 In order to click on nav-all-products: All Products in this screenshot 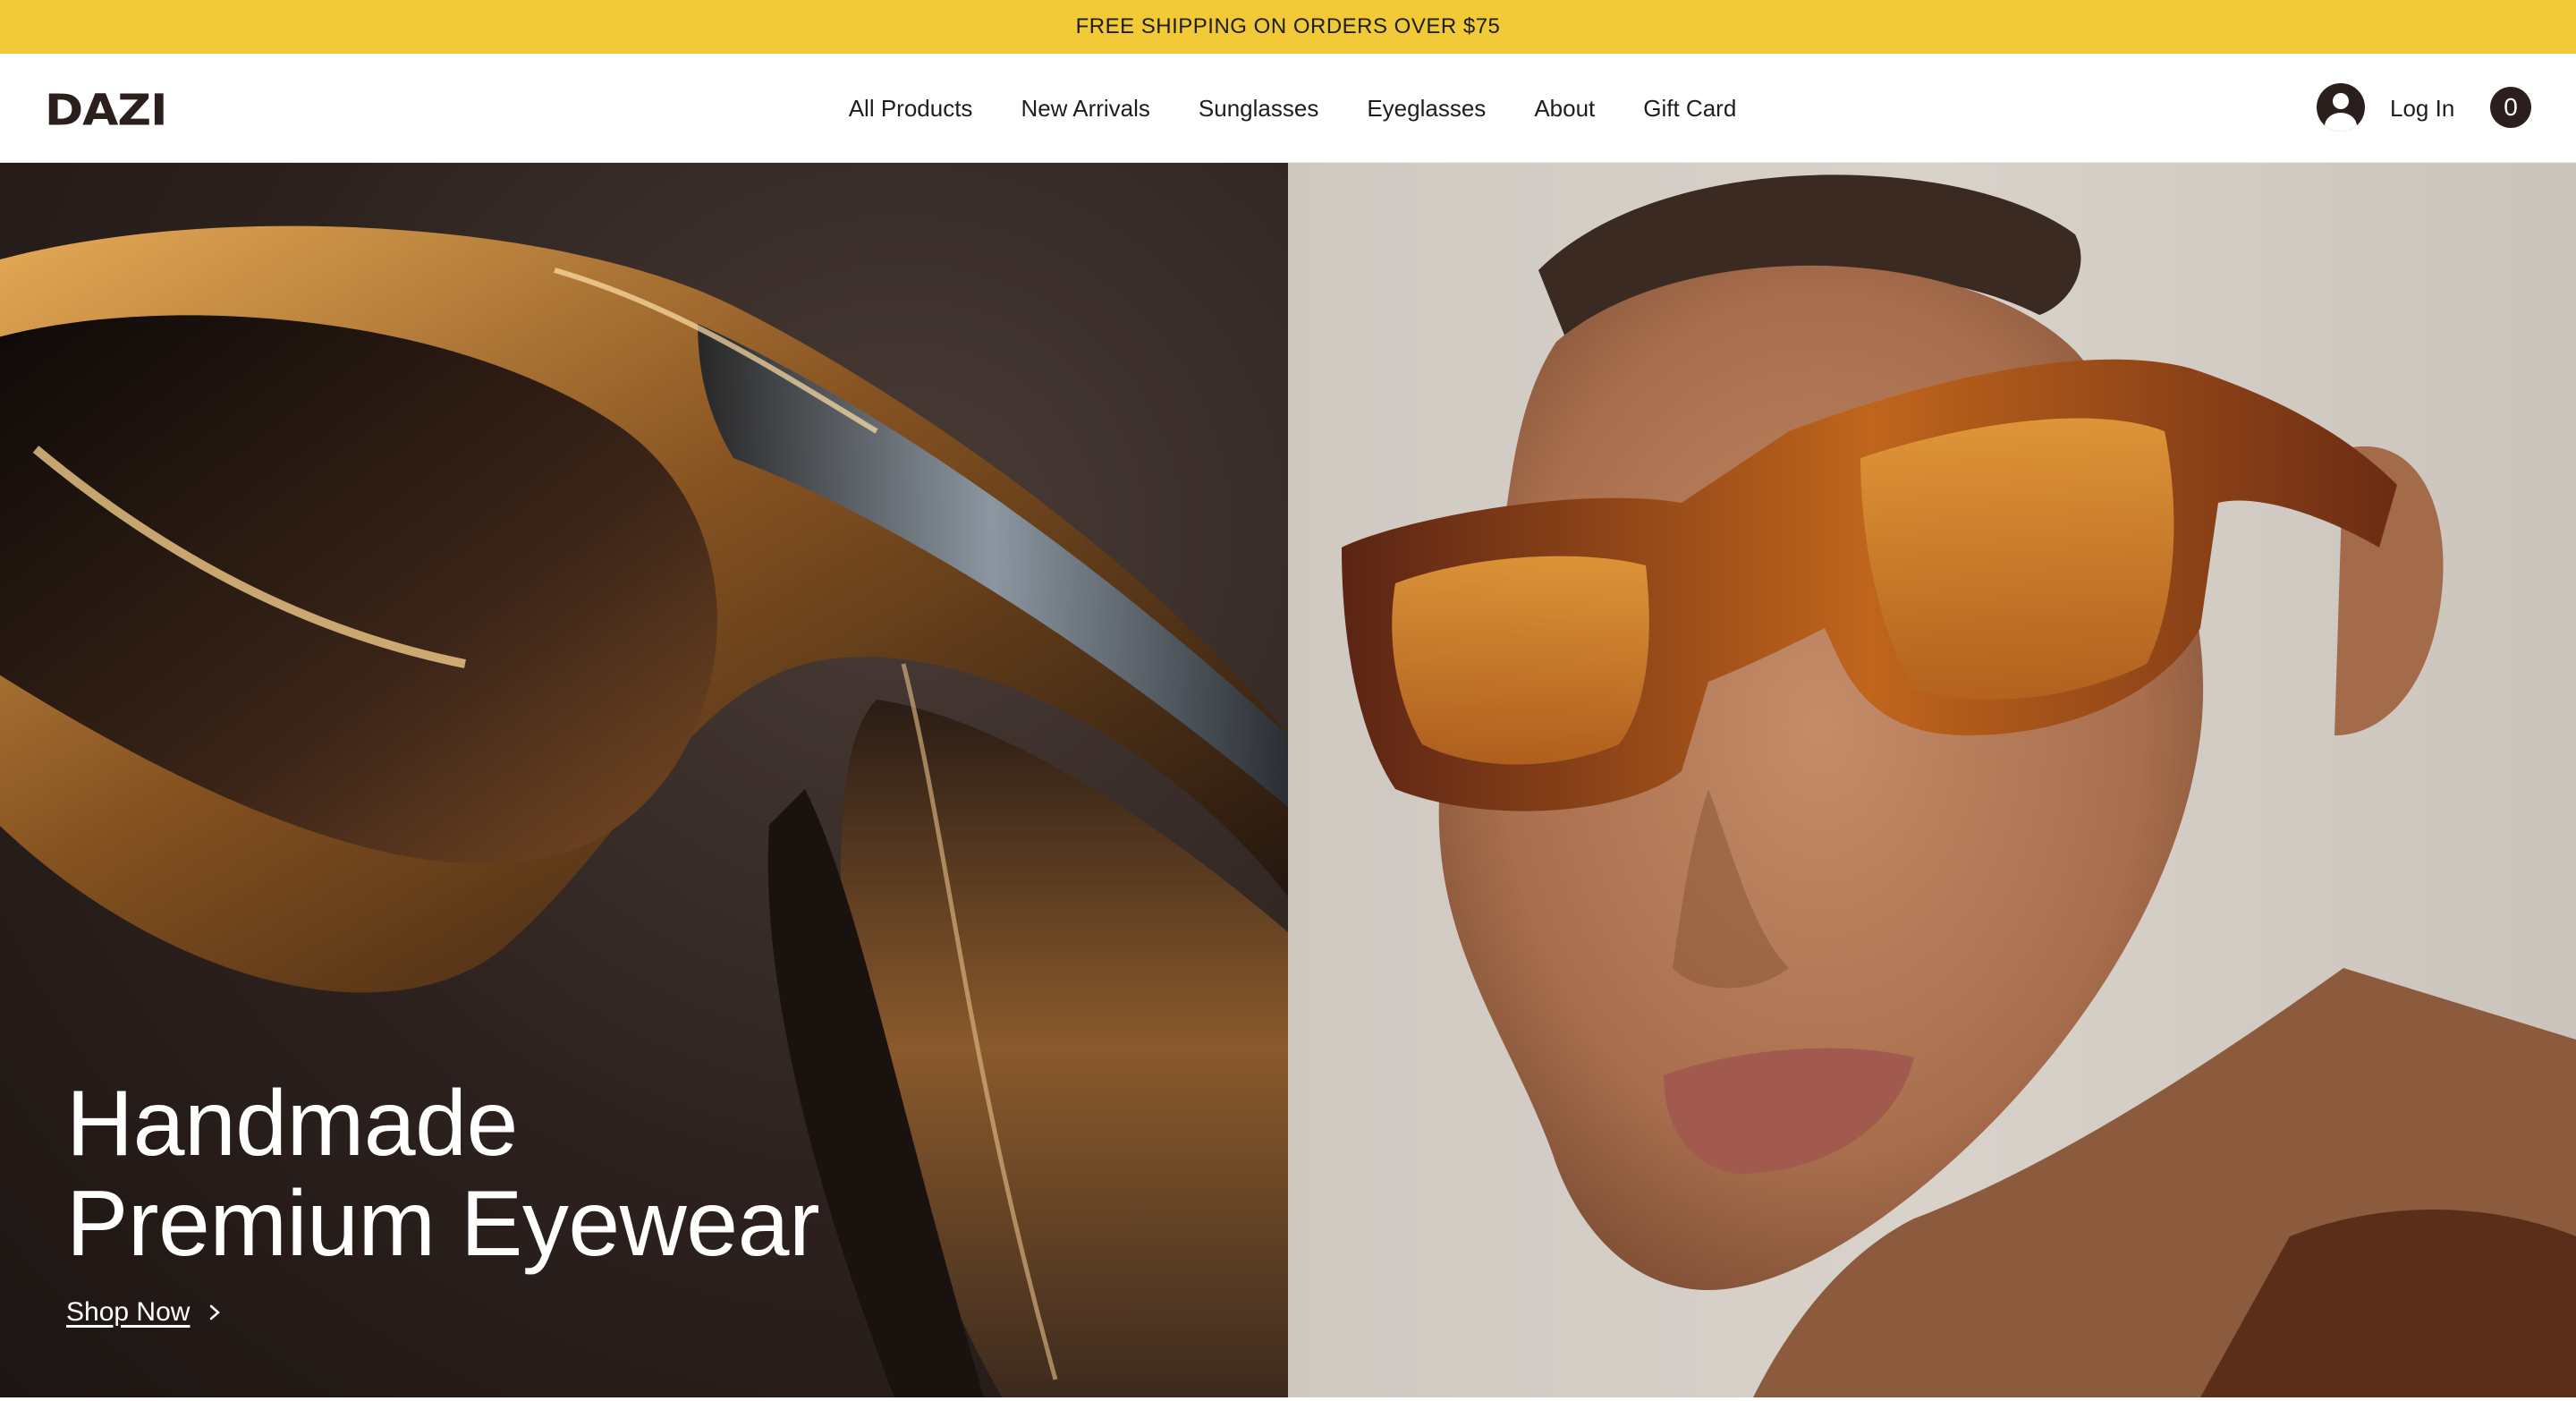, I will do `click(911, 109)`.